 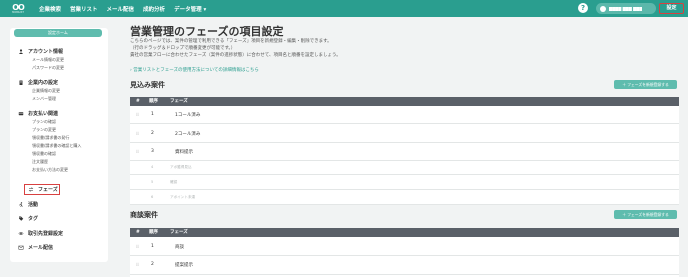 What do you see at coordinates (190, 9) in the screenshot?
I see `nav-data-management: データ管理 ▾` at bounding box center [190, 9].